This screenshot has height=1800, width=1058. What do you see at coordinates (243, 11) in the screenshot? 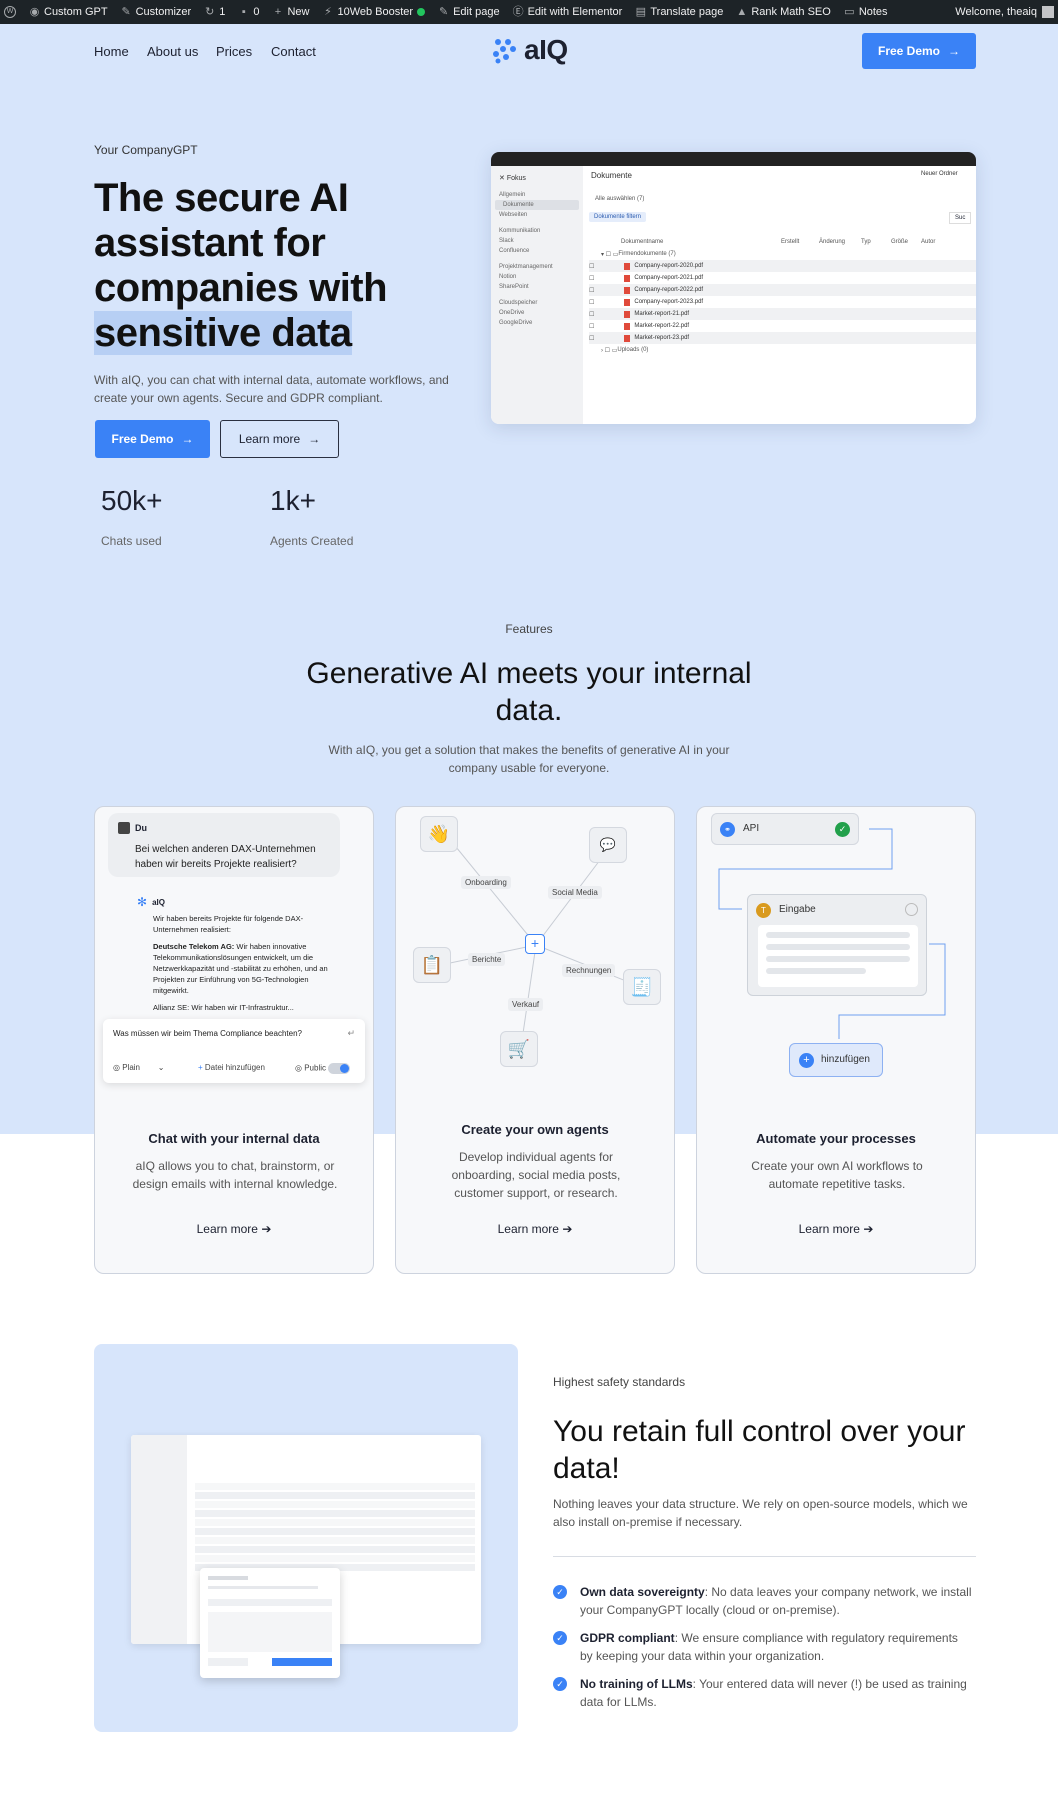
I see `comment-icon: ▪` at bounding box center [243, 11].